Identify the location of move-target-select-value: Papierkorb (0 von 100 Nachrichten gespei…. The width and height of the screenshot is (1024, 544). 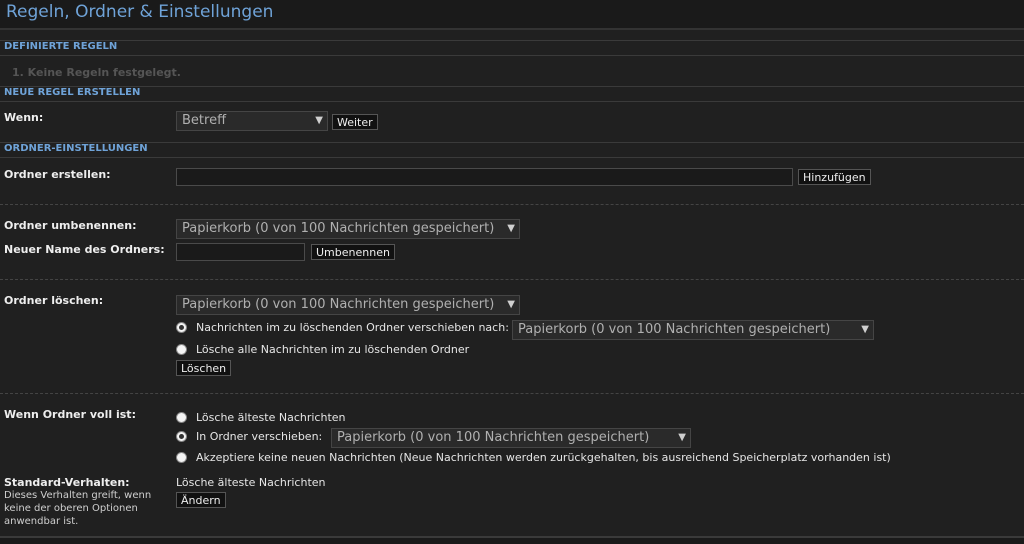
(674, 329).